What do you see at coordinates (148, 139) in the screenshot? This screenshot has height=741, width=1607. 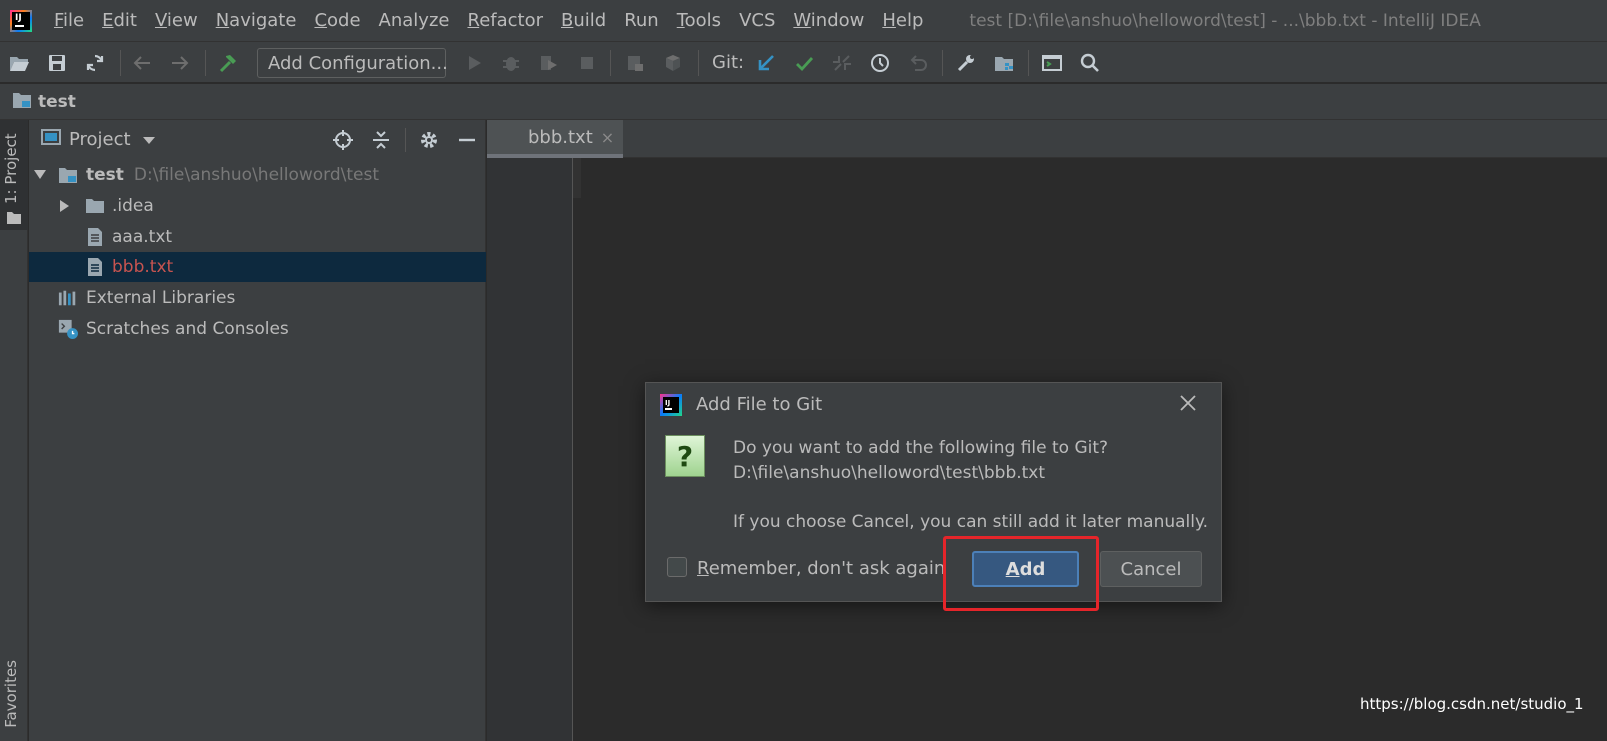 I see `chevron-down-icon` at bounding box center [148, 139].